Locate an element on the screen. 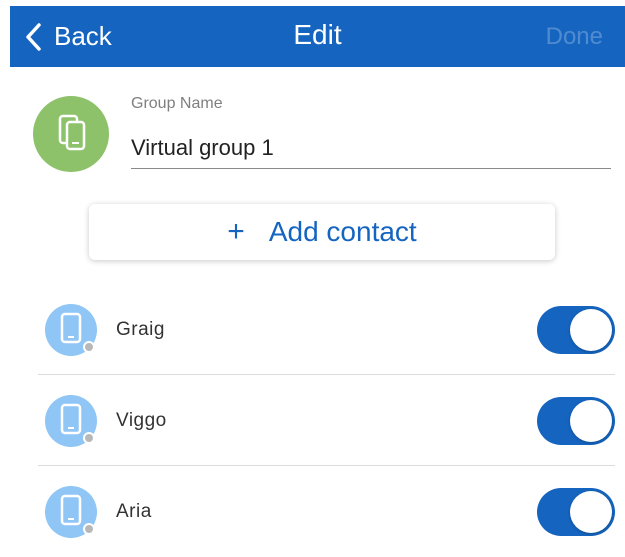 This screenshot has height=557, width=625. group-name-label: Group Name is located at coordinates (177, 103).